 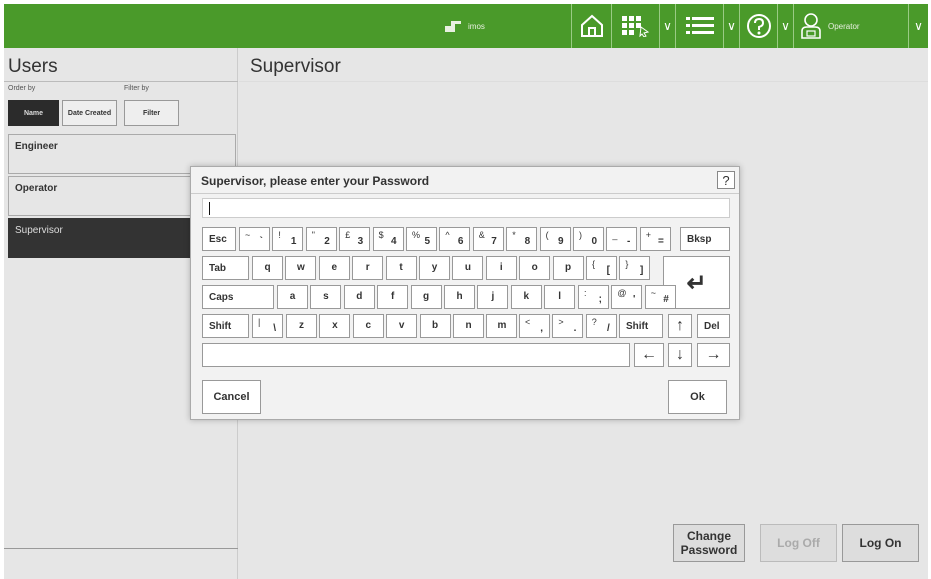 What do you see at coordinates (593, 297) in the screenshot?
I see `key-symbol: :;` at bounding box center [593, 297].